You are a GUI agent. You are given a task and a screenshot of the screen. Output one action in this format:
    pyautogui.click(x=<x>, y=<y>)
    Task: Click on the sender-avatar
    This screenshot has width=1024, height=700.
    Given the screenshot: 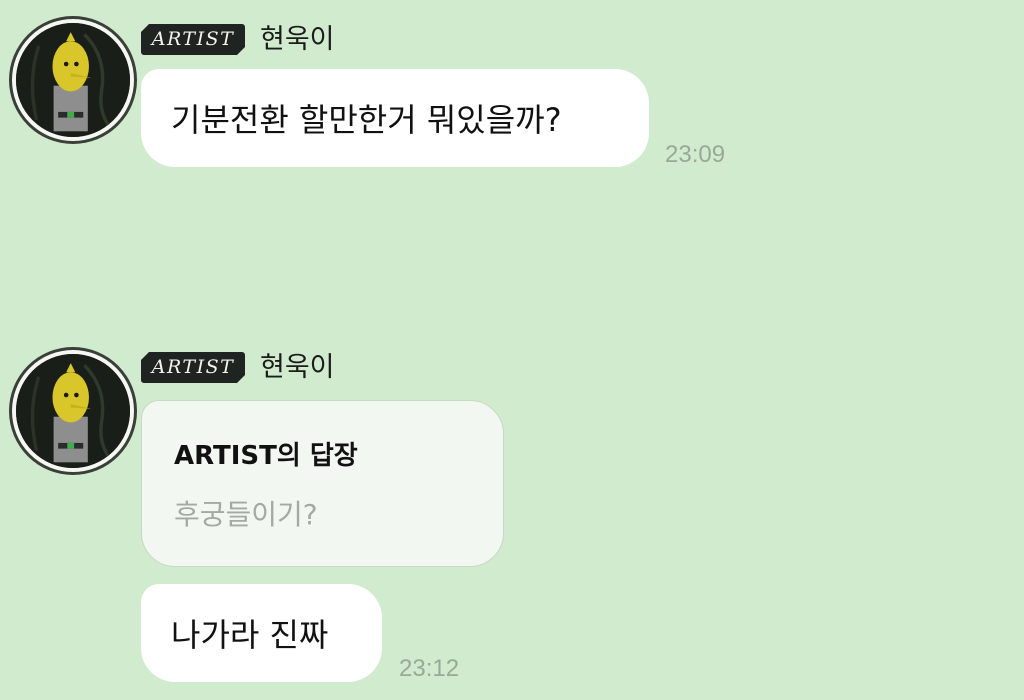 What is the action you would take?
    pyautogui.click(x=73, y=411)
    